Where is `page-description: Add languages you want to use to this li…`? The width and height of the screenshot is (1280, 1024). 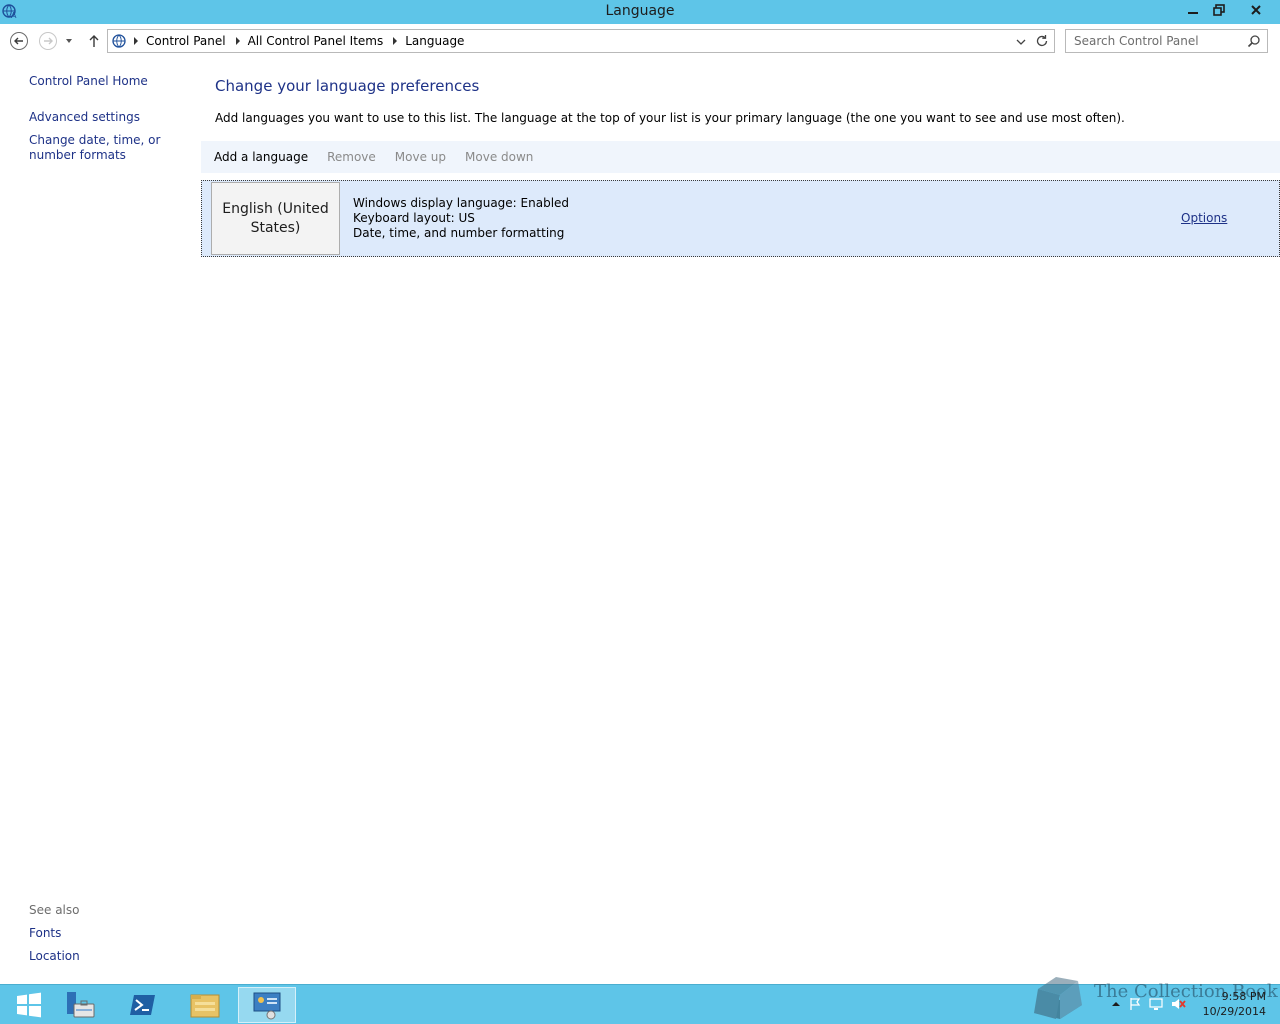 page-description: Add languages you want to use to this li… is located at coordinates (670, 118).